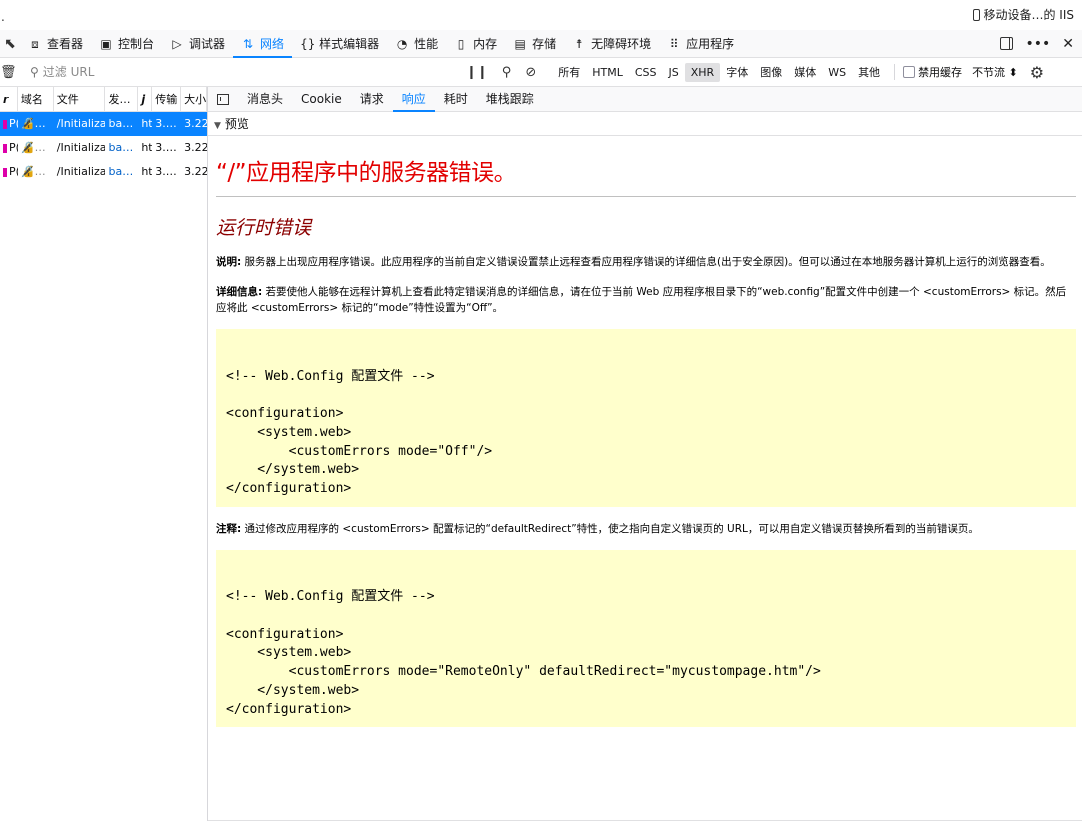 This screenshot has height=821, width=1082. Describe the element at coordinates (248, 43) in the screenshot. I see `network-icon: ⇅` at that location.